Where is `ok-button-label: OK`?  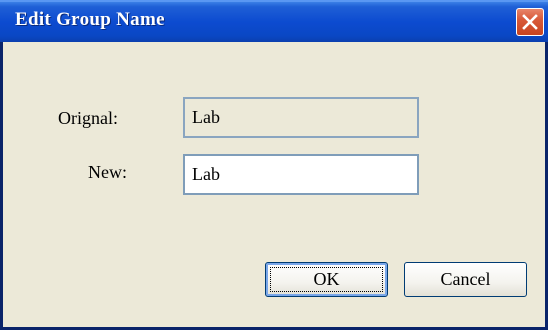
ok-button-label: OK is located at coordinates (326, 279).